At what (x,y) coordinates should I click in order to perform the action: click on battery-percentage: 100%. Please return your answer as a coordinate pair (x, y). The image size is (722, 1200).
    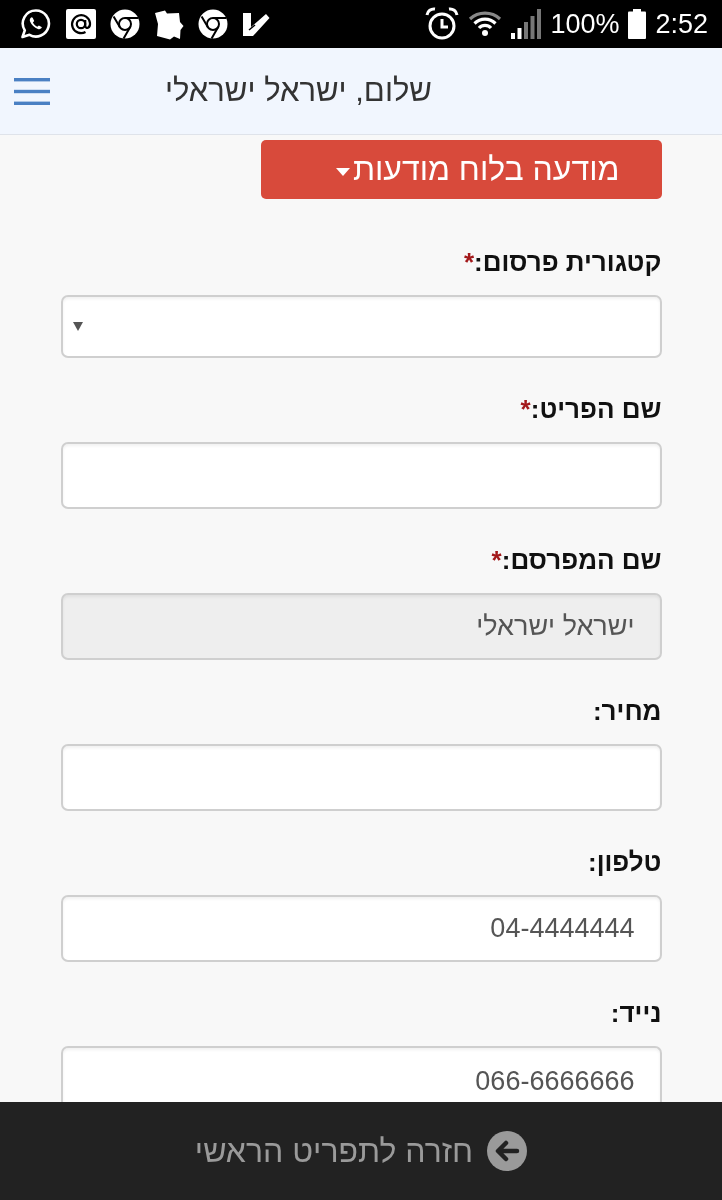
    Looking at the image, I should click on (585, 24).